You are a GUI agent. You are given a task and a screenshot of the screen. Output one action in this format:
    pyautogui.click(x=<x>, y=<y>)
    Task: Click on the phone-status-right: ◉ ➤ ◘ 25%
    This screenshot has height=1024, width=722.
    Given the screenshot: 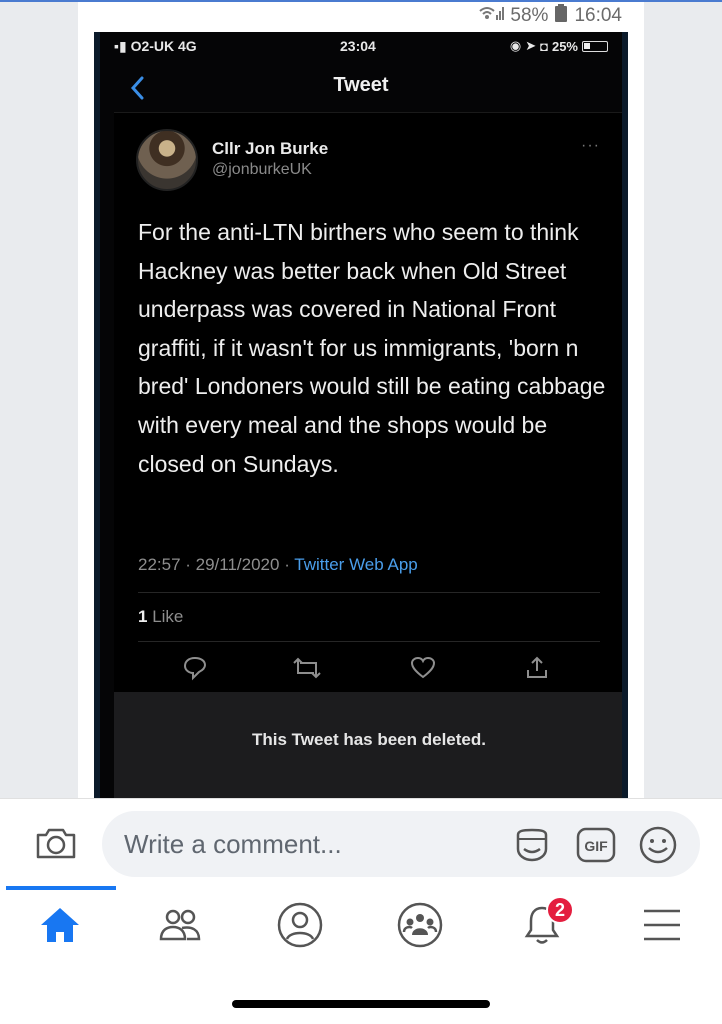 What is the action you would take?
    pyautogui.click(x=559, y=46)
    